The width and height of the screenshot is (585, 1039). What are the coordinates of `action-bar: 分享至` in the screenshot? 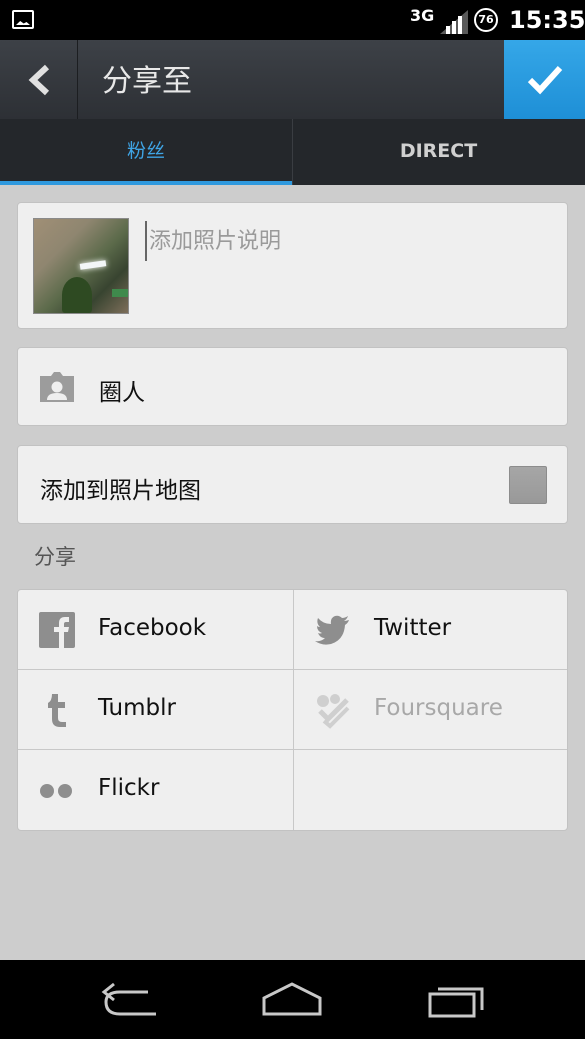 It's located at (292, 79).